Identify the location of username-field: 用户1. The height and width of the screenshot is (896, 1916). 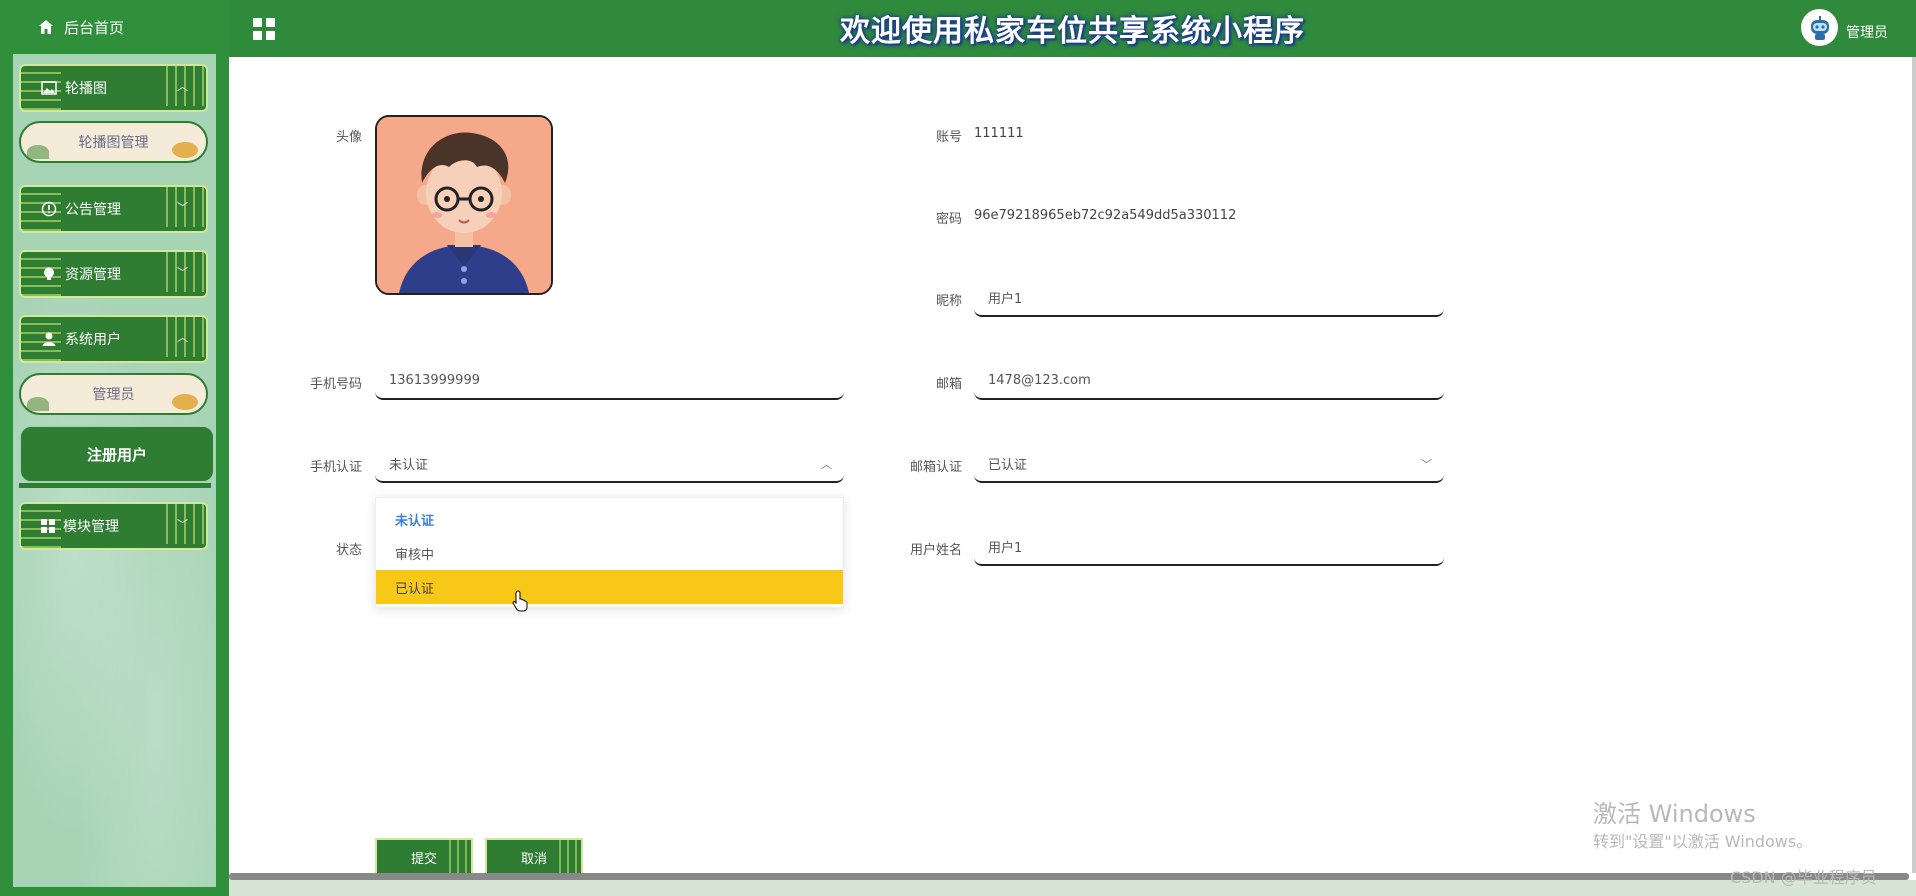
(1209, 547).